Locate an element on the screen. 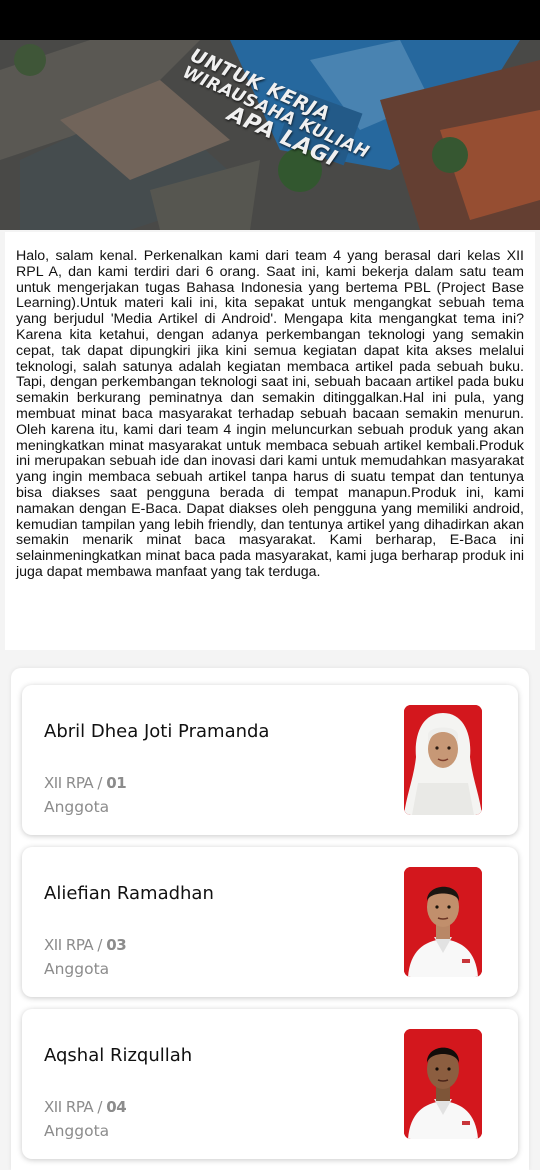 The image size is (540, 1170). member-number: 01 is located at coordinates (116, 783).